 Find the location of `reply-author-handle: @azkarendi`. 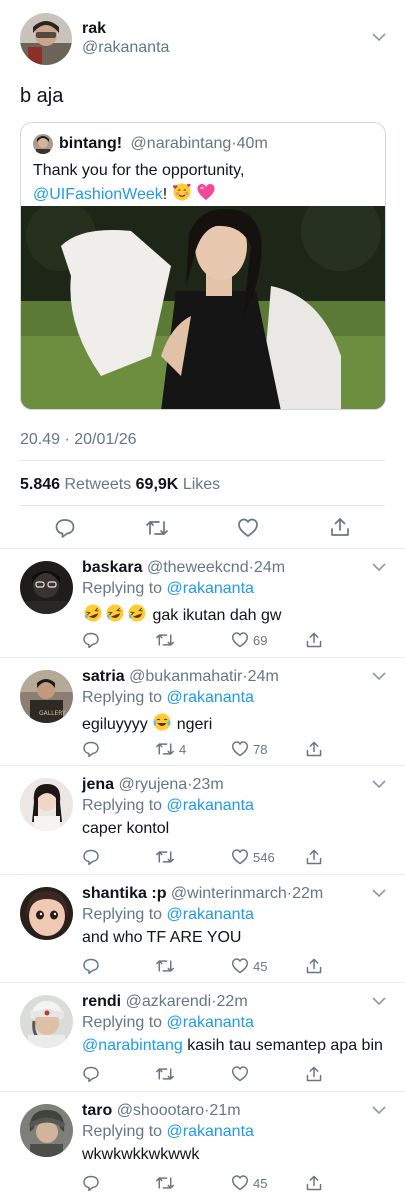

reply-author-handle: @azkarendi is located at coordinates (169, 1001).